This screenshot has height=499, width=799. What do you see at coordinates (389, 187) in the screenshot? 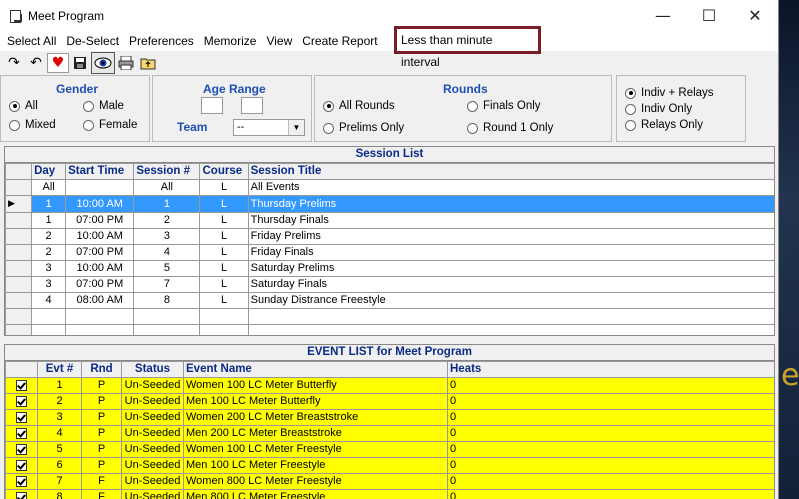
I see `table-row: All All L All Events` at bounding box center [389, 187].